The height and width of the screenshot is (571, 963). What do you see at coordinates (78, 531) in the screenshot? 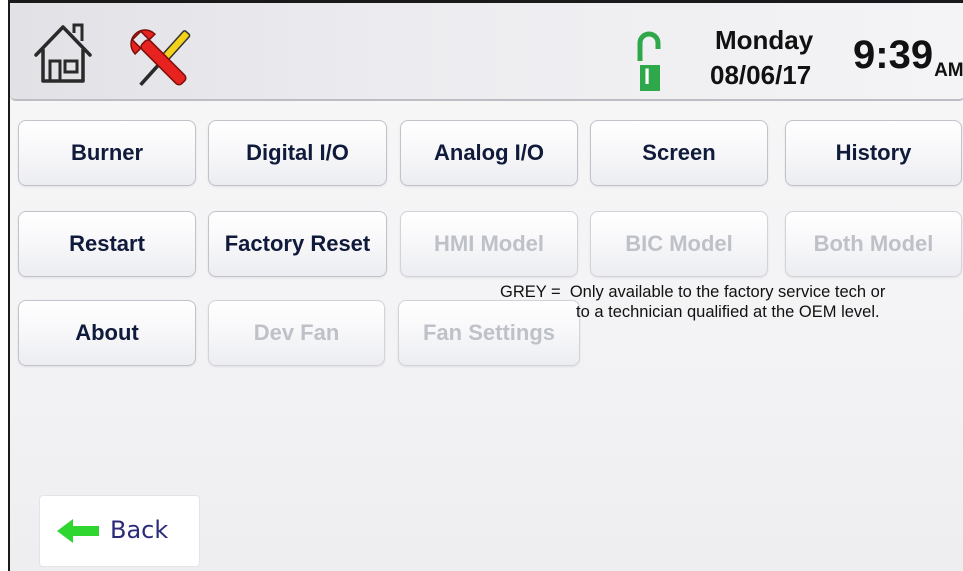
I see `back-arrow-icon` at bounding box center [78, 531].